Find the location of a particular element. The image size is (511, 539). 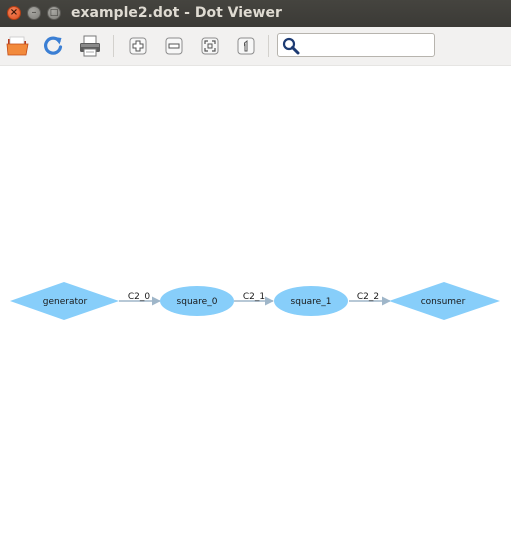

title-bar: × – □ example2.dot - Dot Viewer is located at coordinates (255, 14).